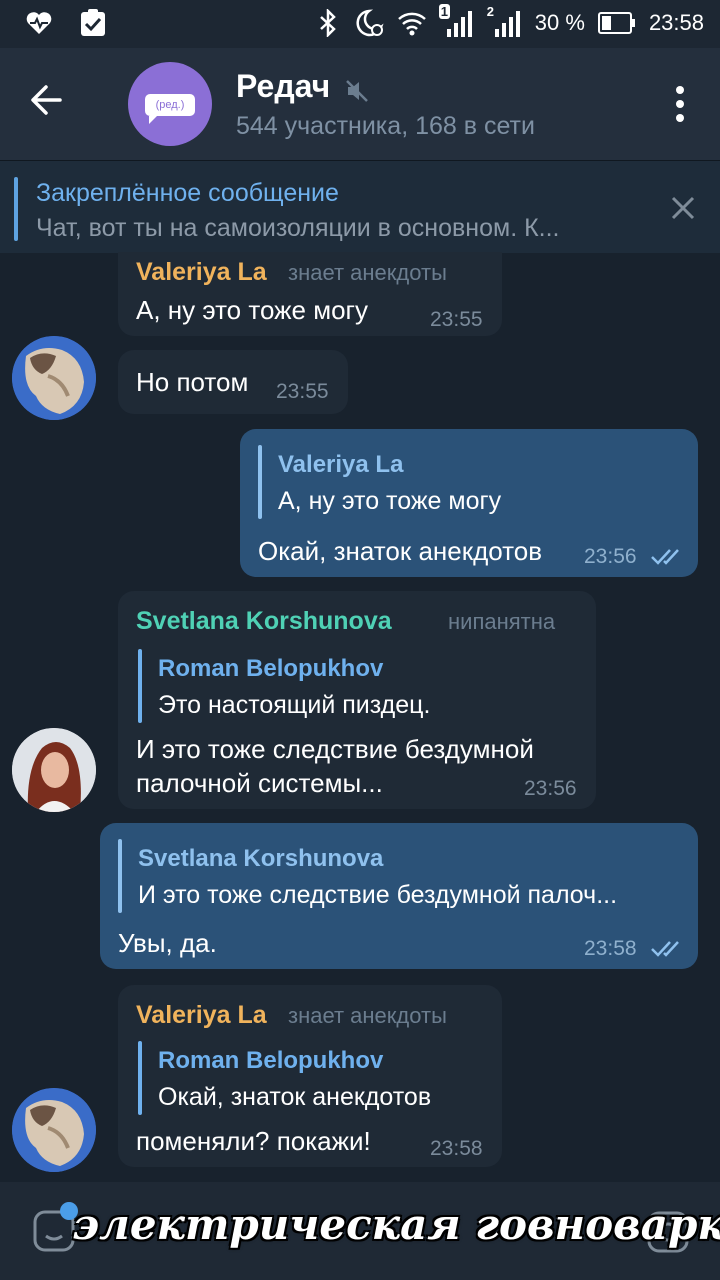 The width and height of the screenshot is (720, 1280). Describe the element at coordinates (167, 943) in the screenshot. I see `message-text: Увы, да.` at that location.